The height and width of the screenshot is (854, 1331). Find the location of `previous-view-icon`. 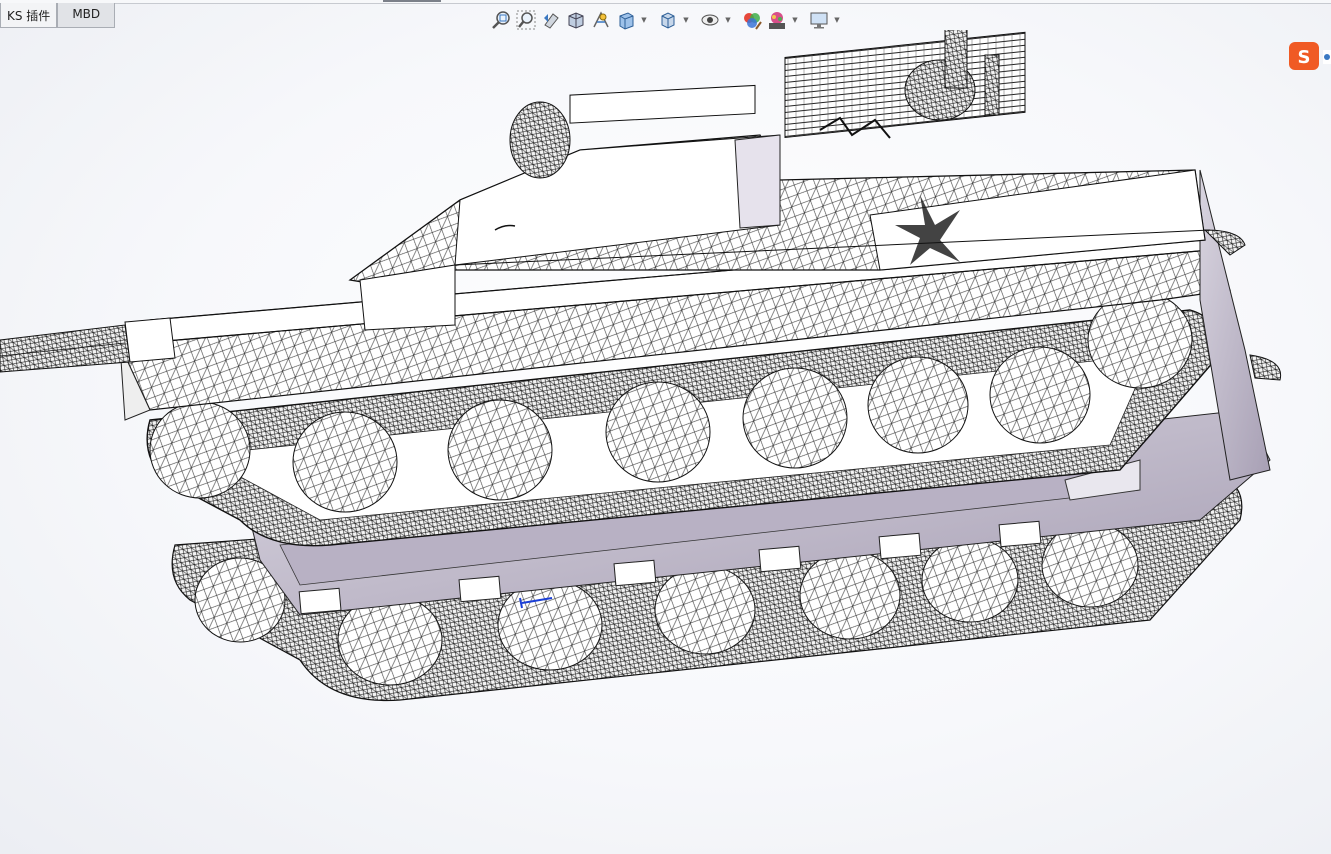

previous-view-icon is located at coordinates (551, 20).